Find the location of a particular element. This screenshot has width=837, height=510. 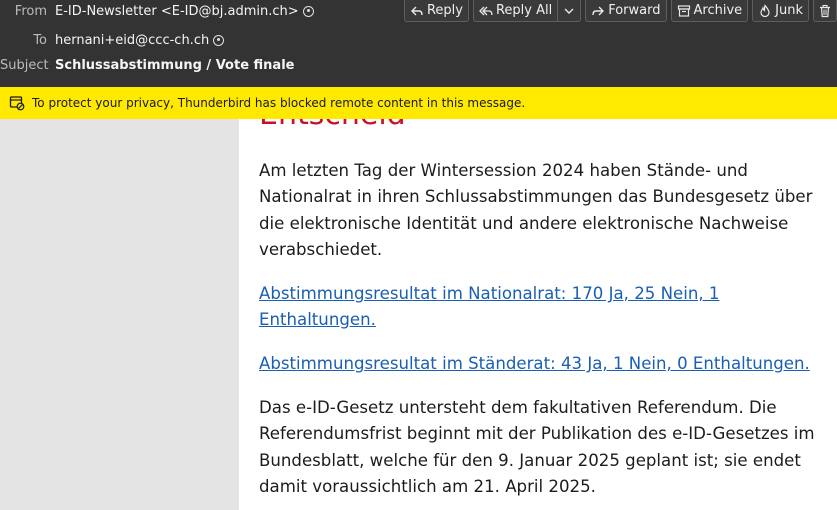

forward-button: Forward is located at coordinates (626, 11).